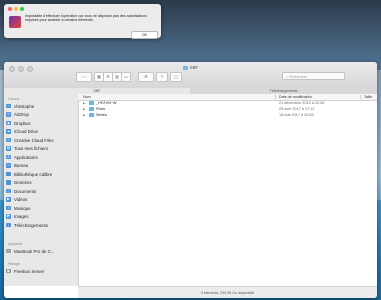 The height and width of the screenshot is (300, 381). I want to click on sidebar-item-label: Téléchargements, so click(31, 225).